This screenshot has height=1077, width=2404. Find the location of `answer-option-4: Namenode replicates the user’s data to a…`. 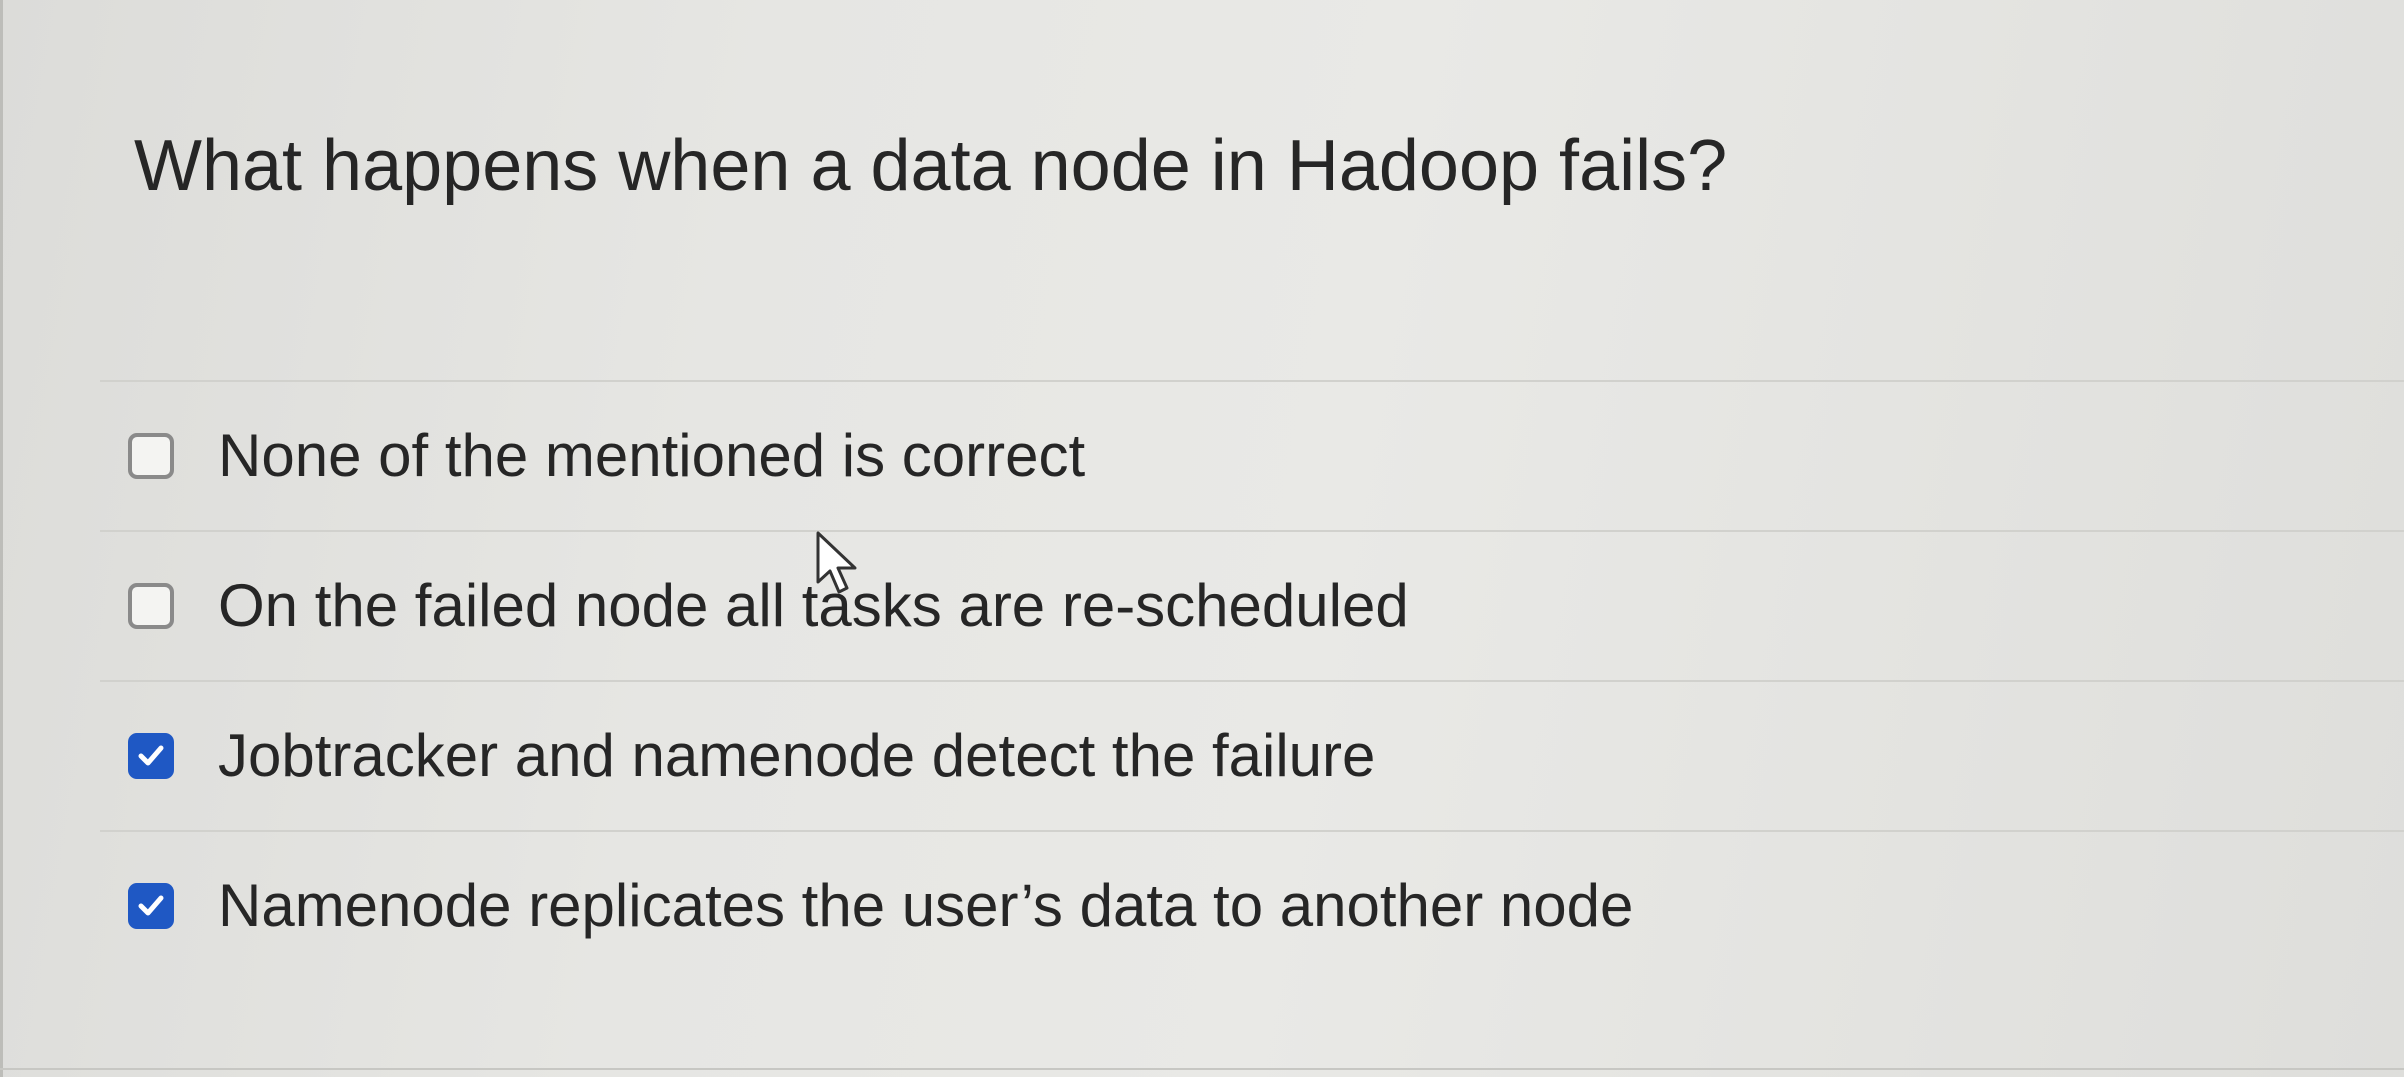

answer-option-4: Namenode replicates the user’s data to a… is located at coordinates (1252, 906).